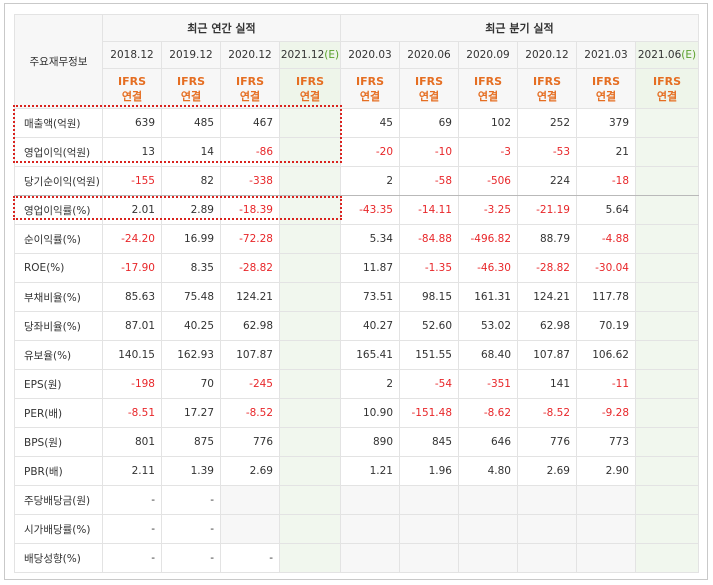 The width and height of the screenshot is (713, 585). Describe the element at coordinates (606, 326) in the screenshot. I see `table-cell: 70.19` at that location.